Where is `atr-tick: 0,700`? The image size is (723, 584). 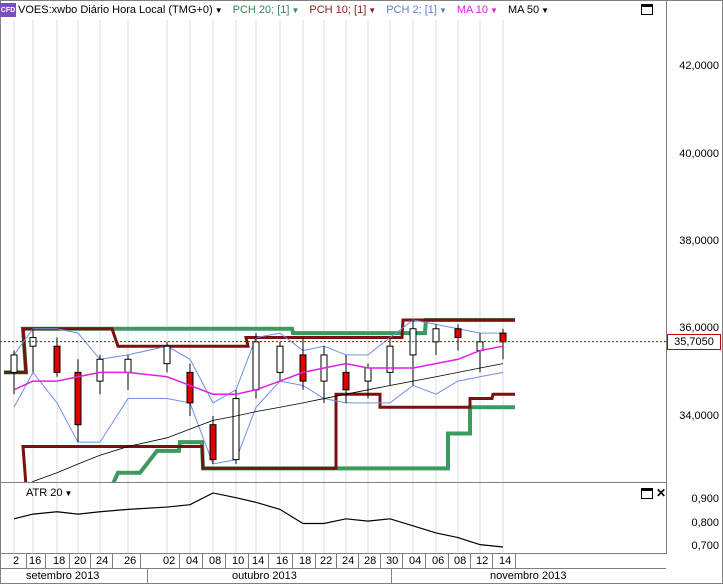 atr-tick: 0,700 is located at coordinates (705, 546).